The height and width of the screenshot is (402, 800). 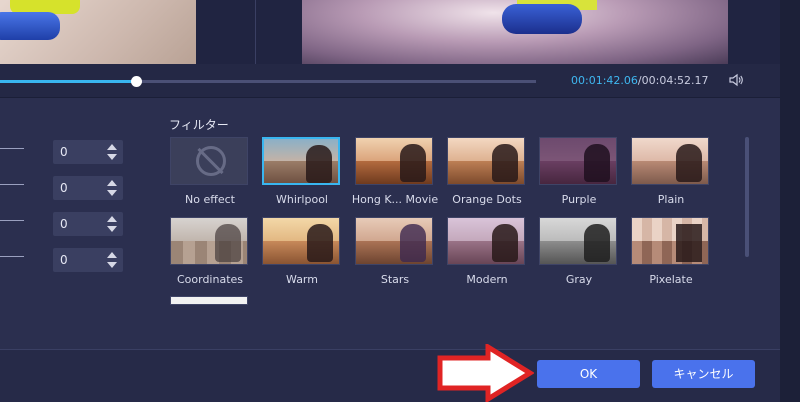 I want to click on filter-coordinates: Coordinates, so click(x=210, y=253).